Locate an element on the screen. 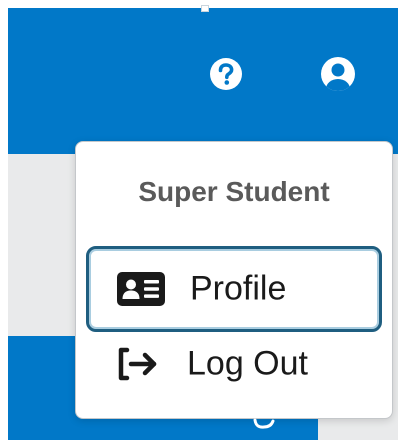 The width and height of the screenshot is (398, 440). profile-label: Profile is located at coordinates (238, 288).